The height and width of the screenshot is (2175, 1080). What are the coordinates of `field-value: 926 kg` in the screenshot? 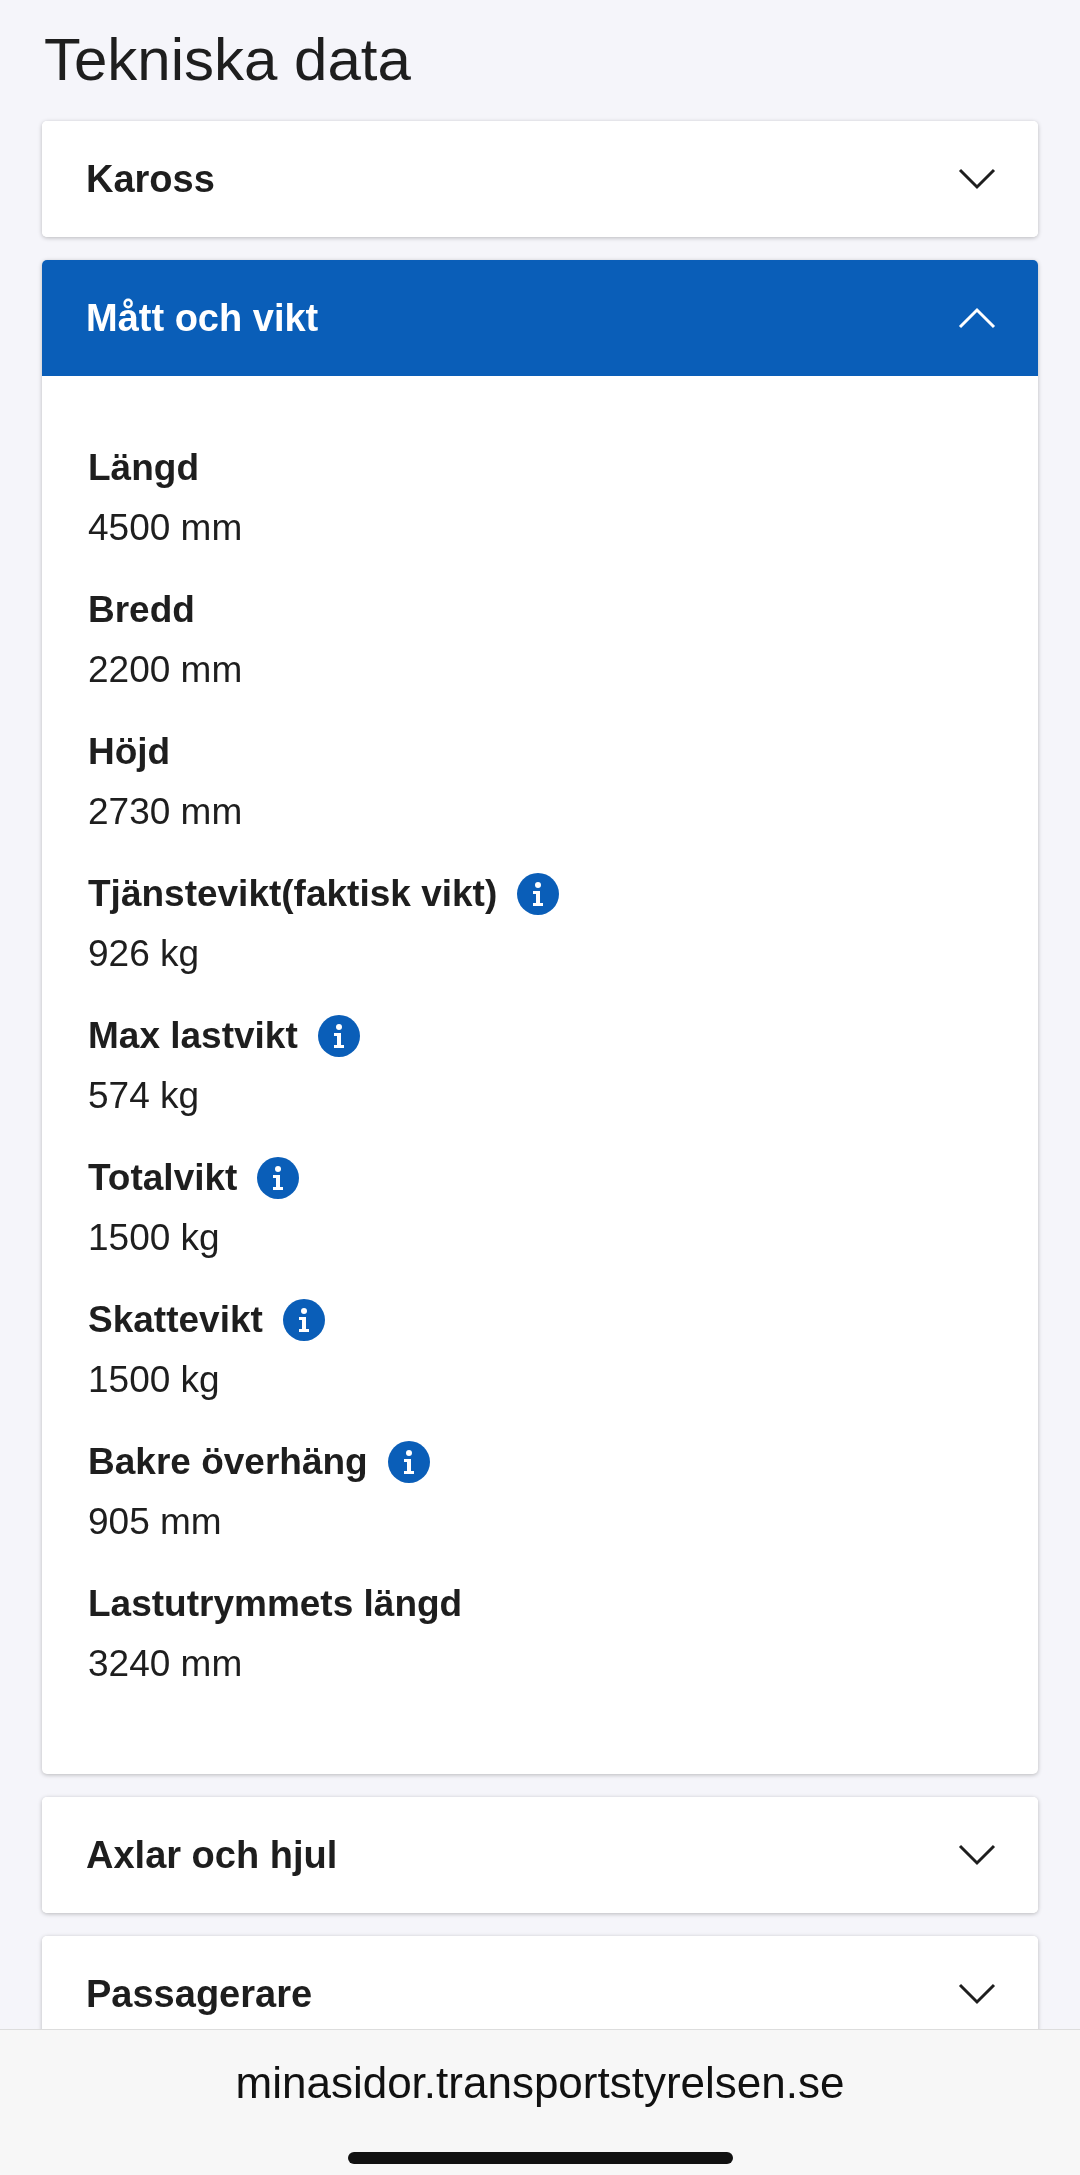 It's located at (144, 954).